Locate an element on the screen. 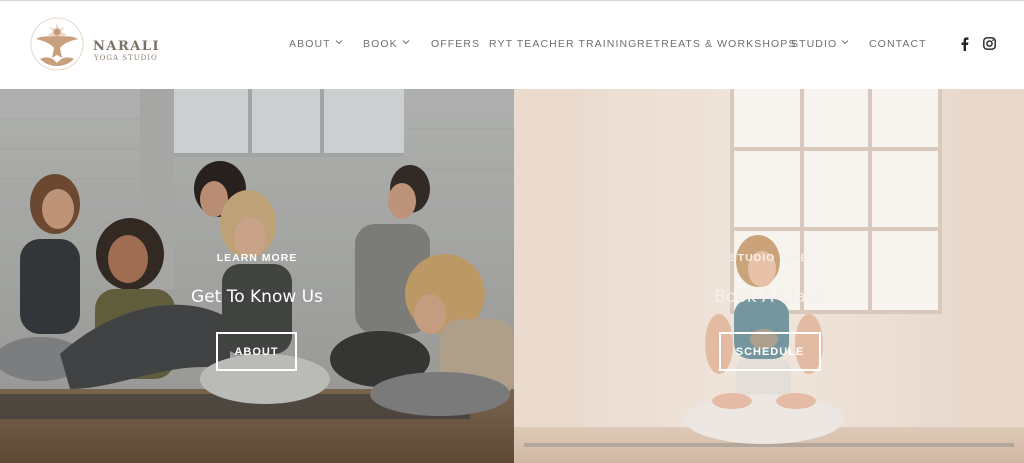 The width and height of the screenshot is (1024, 463). instagram-icon is located at coordinates (989, 43).